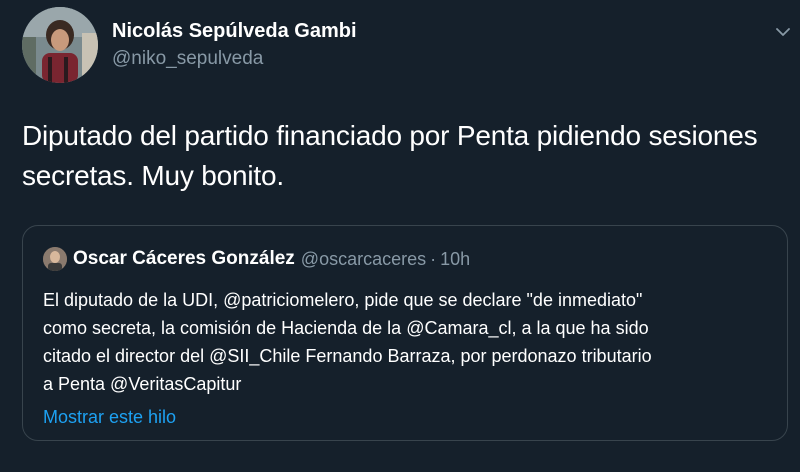  I want to click on quoted-author-avatar-image, so click(55, 259).